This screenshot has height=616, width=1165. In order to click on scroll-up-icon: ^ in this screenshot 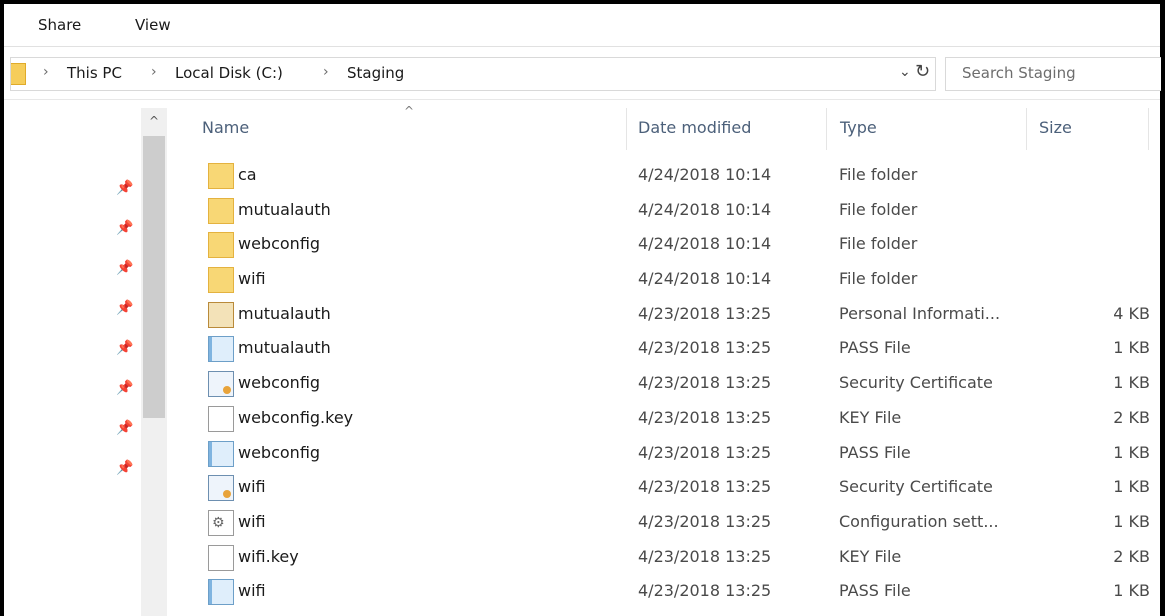, I will do `click(154, 121)`.